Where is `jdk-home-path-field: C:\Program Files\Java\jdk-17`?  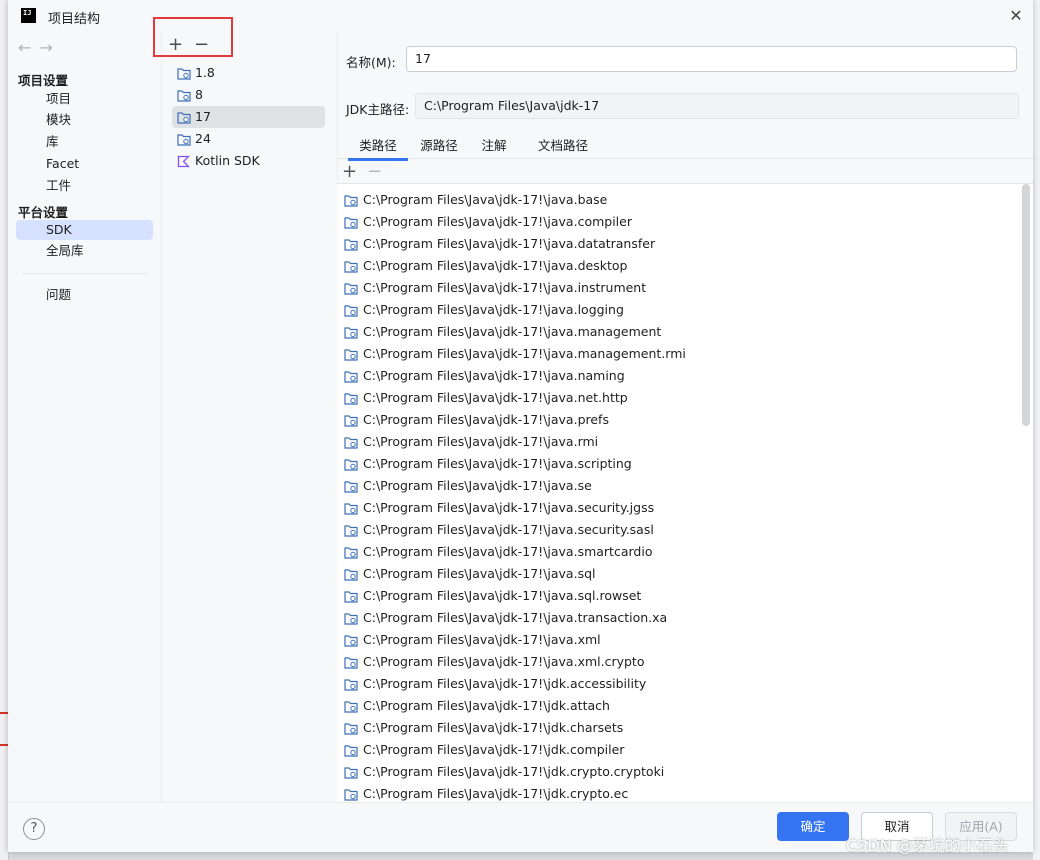
jdk-home-path-field: C:\Program Files\Java\jdk-17 is located at coordinates (717, 106).